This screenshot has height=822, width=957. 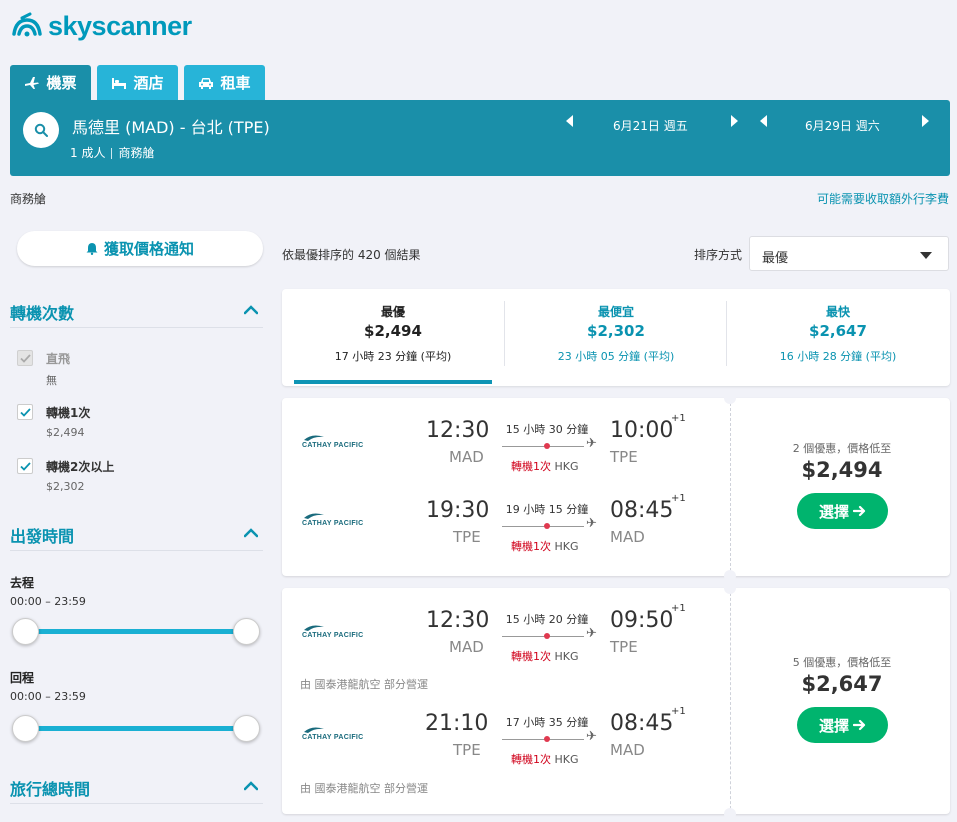 I want to click on sort-tab-cheapest: 最便宜 $2,302 23 小時 05 分鐘 (平均), so click(x=616, y=337).